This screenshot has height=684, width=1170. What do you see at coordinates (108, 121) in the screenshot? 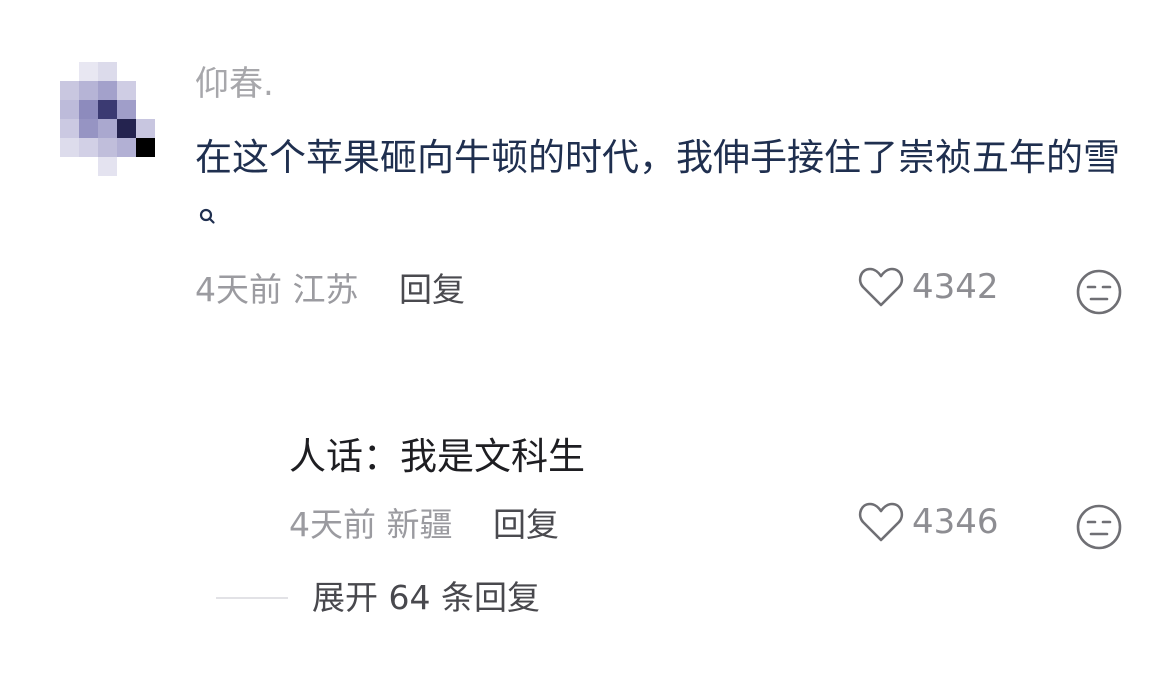
I see `avatar` at bounding box center [108, 121].